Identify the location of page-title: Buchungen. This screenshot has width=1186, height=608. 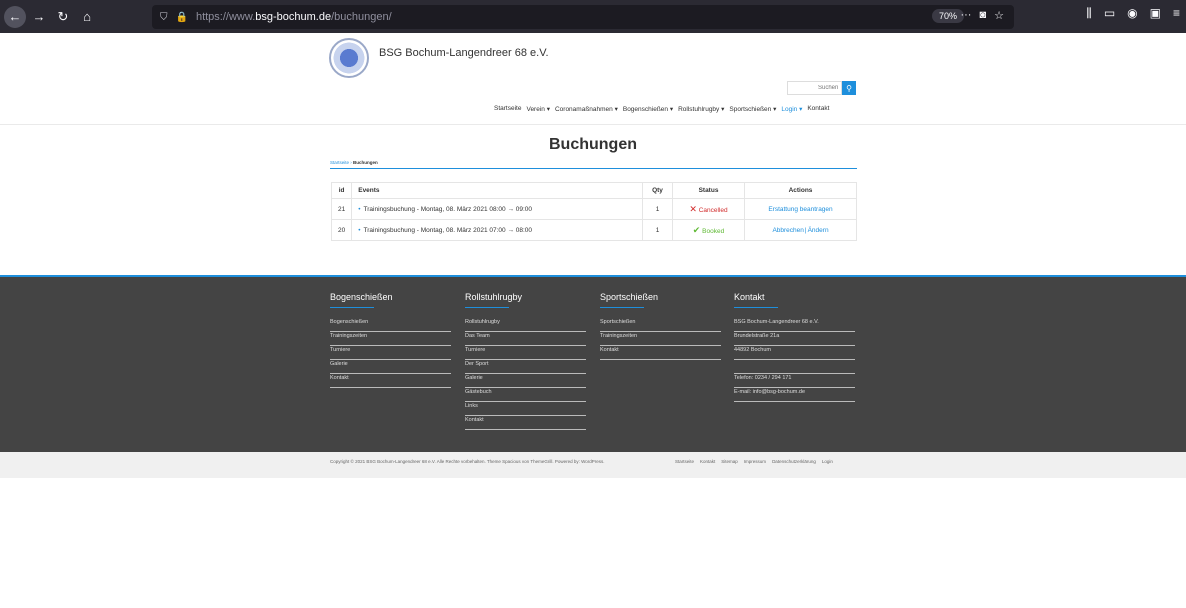
(593, 144).